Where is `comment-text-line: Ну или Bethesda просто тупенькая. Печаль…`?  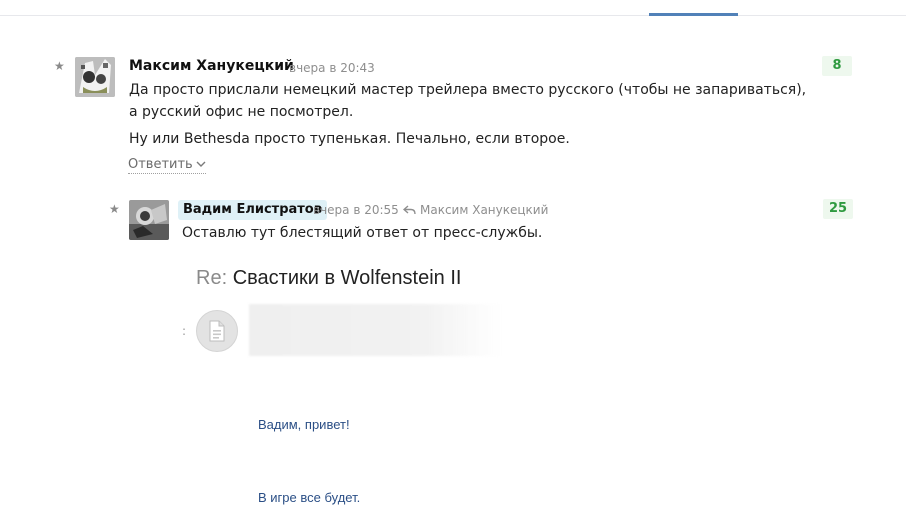
comment-text-line: Ну или Bethesda просто тупенькая. Печаль… is located at coordinates (349, 139).